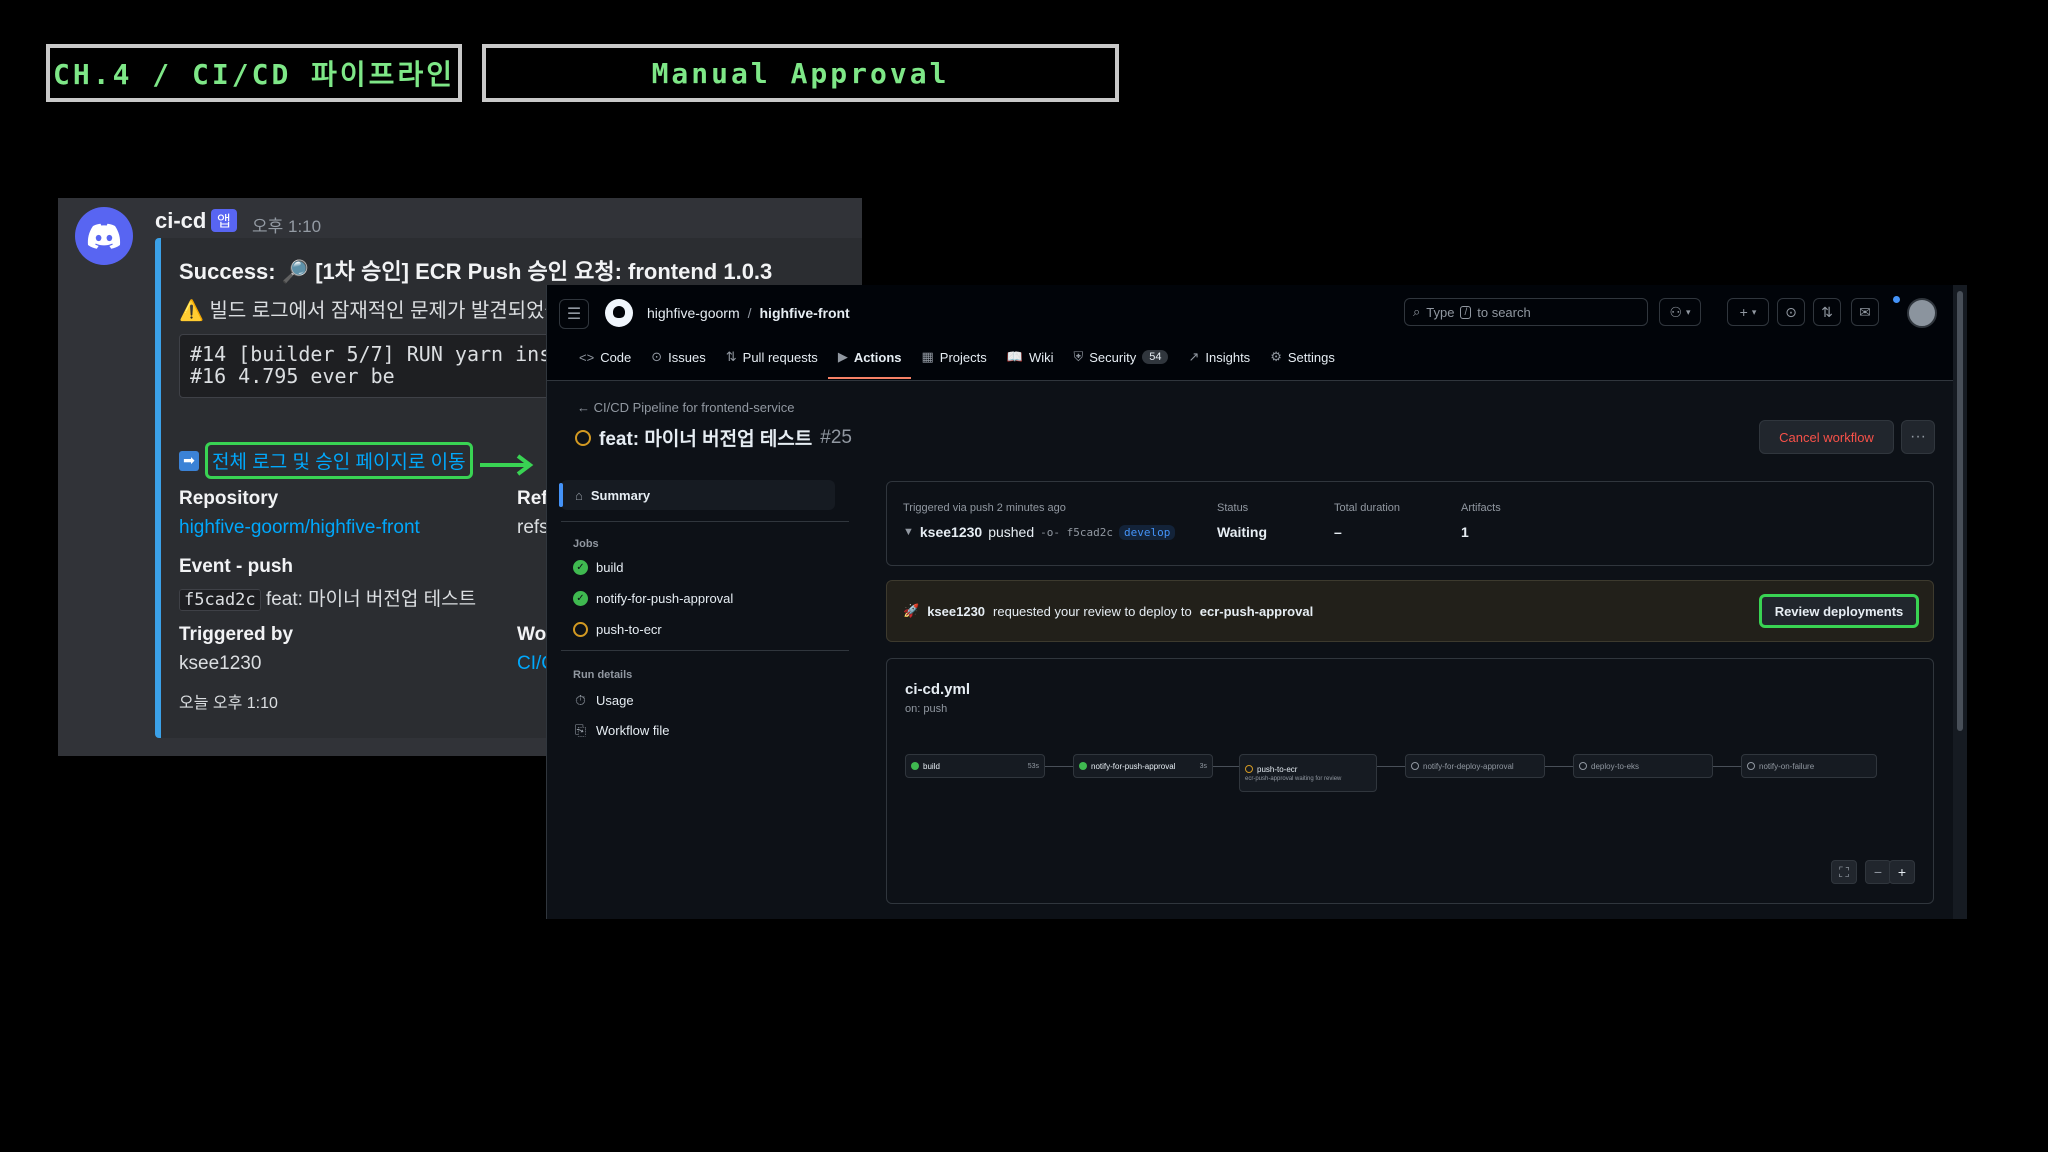  Describe the element at coordinates (339, 460) in the screenshot. I see `approval-link-text: 전체 로그 및 승인 페이지로 이동` at that location.